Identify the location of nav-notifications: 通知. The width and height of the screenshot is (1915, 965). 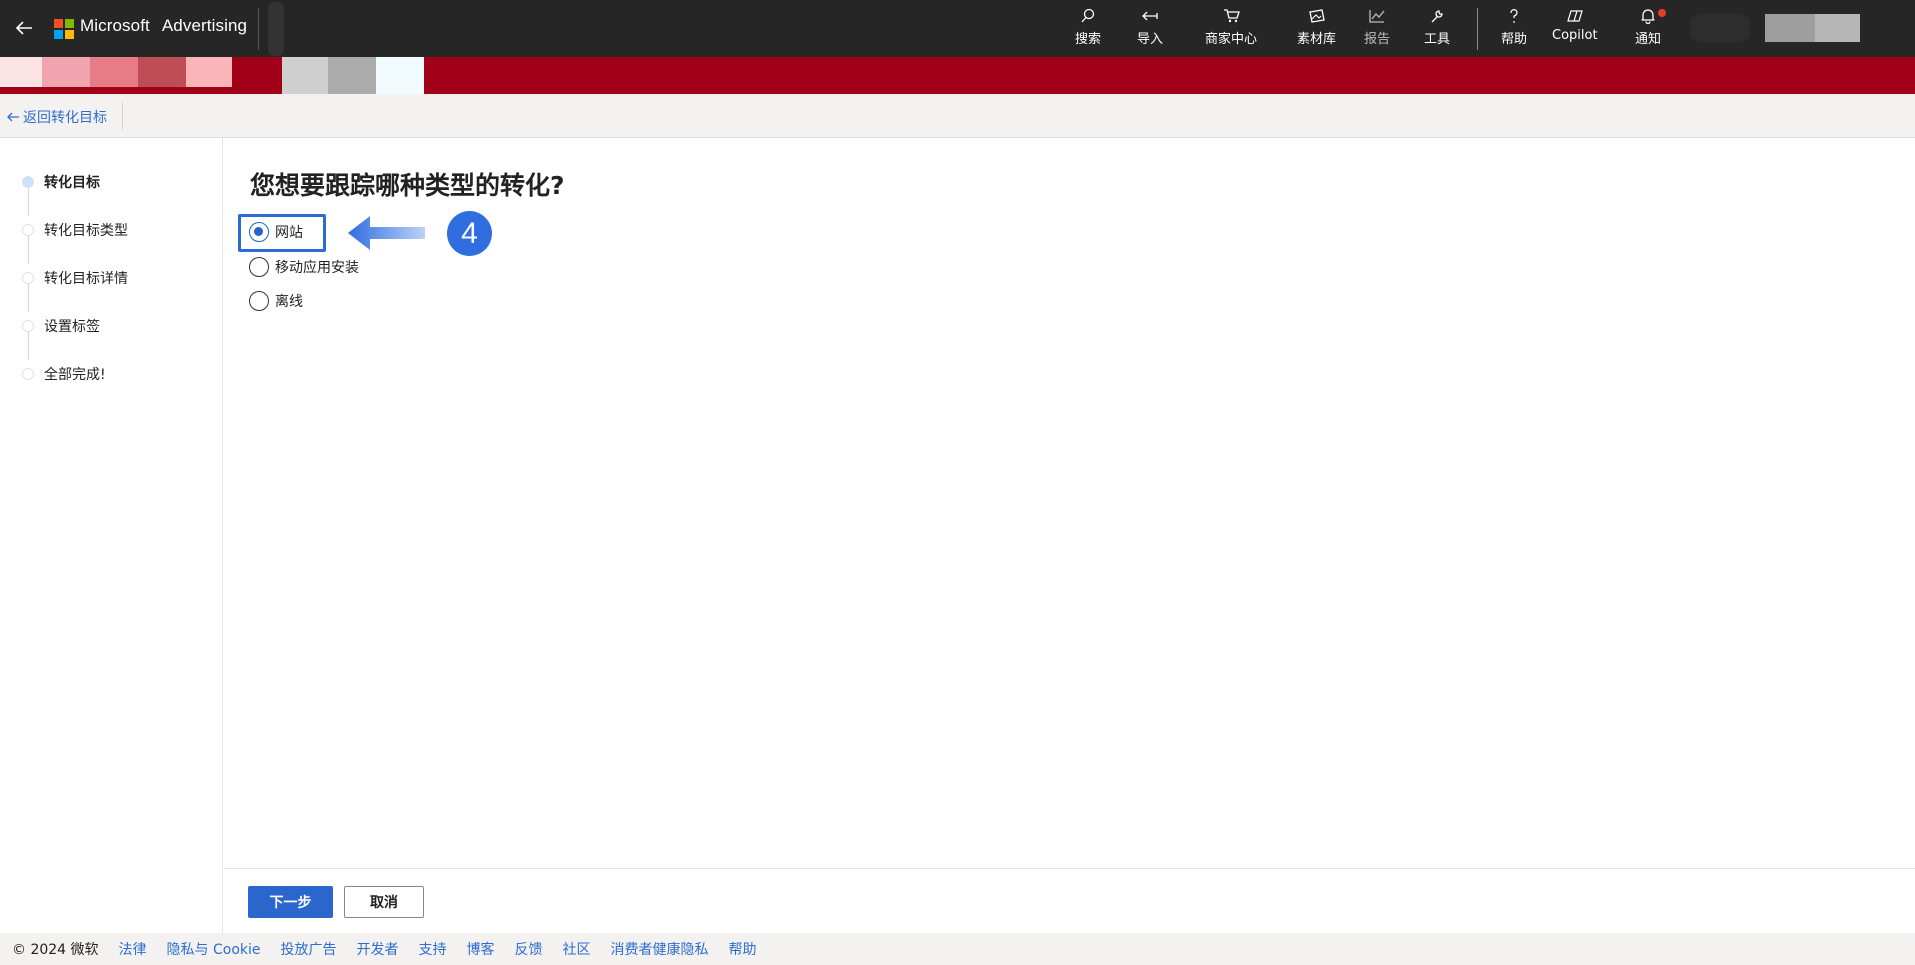
(1650, 30).